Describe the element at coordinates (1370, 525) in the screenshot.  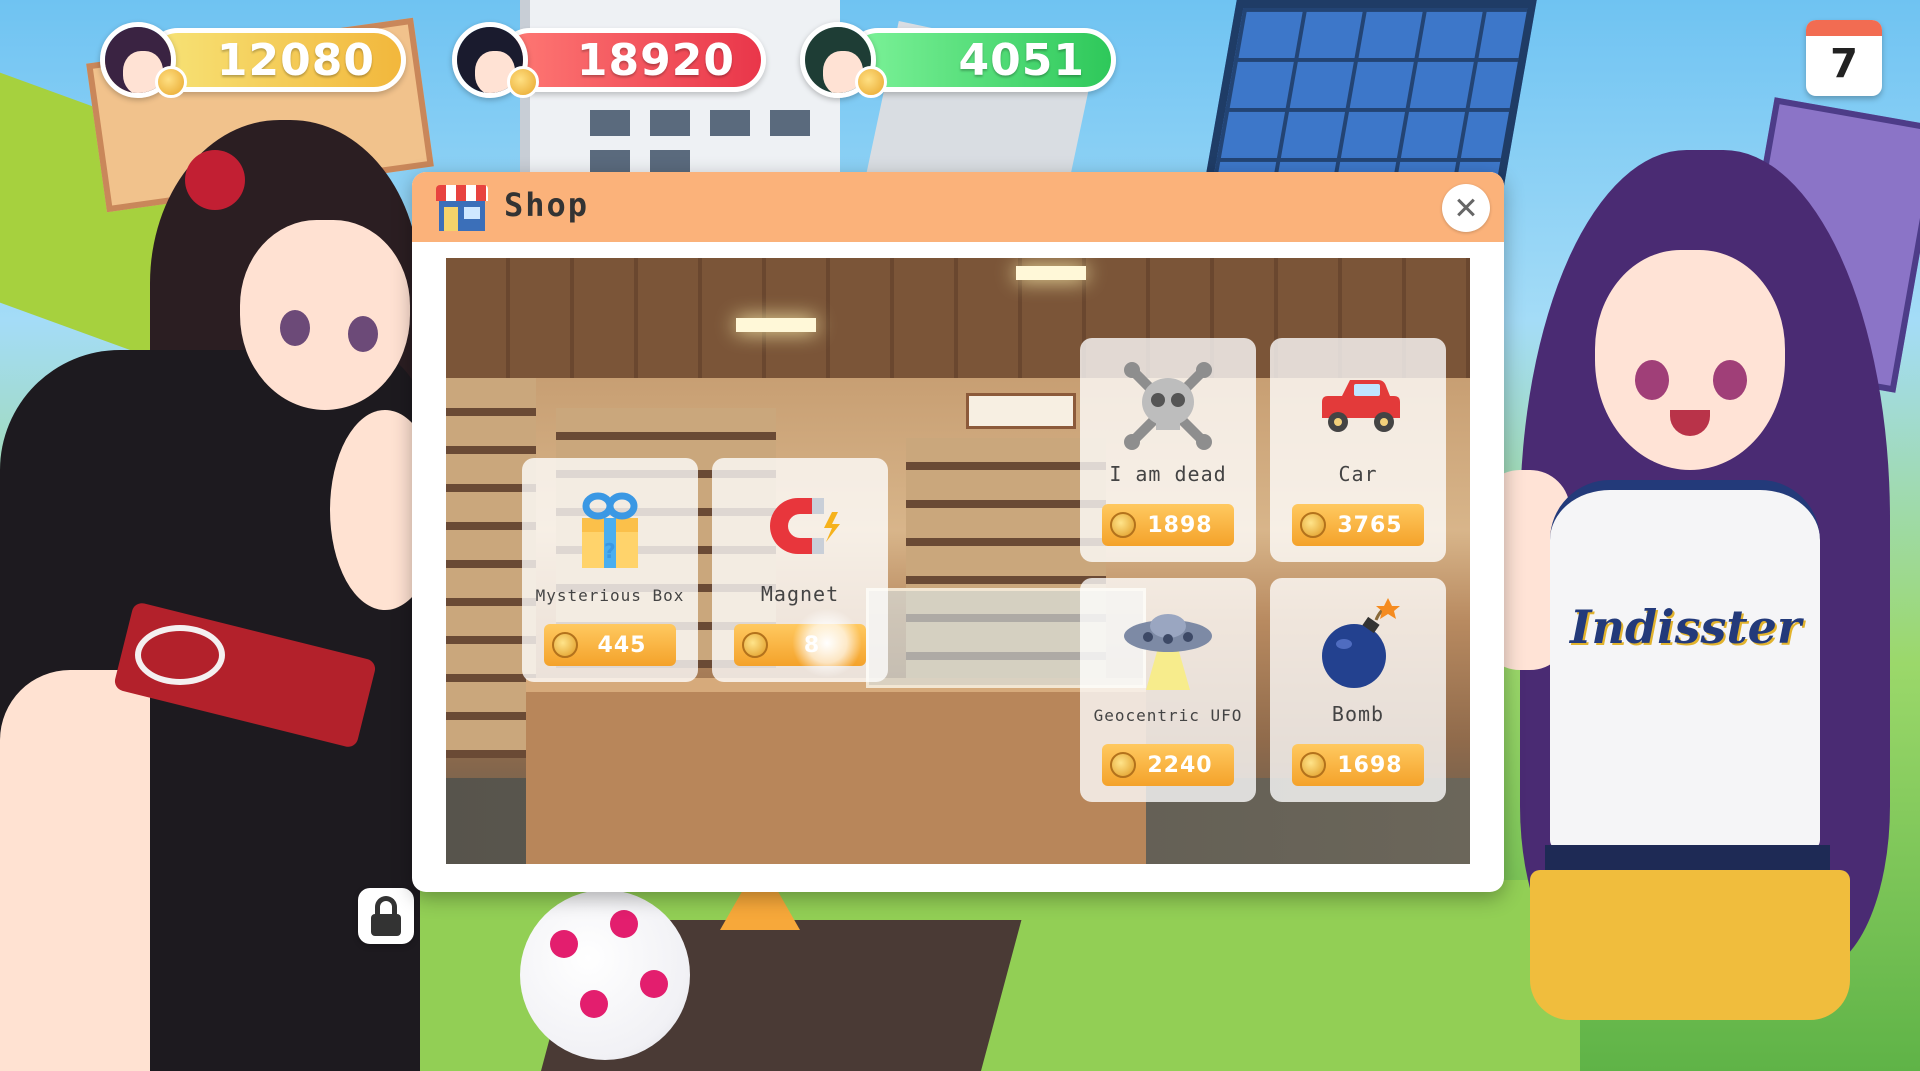
I see `item-price: 3765` at that location.